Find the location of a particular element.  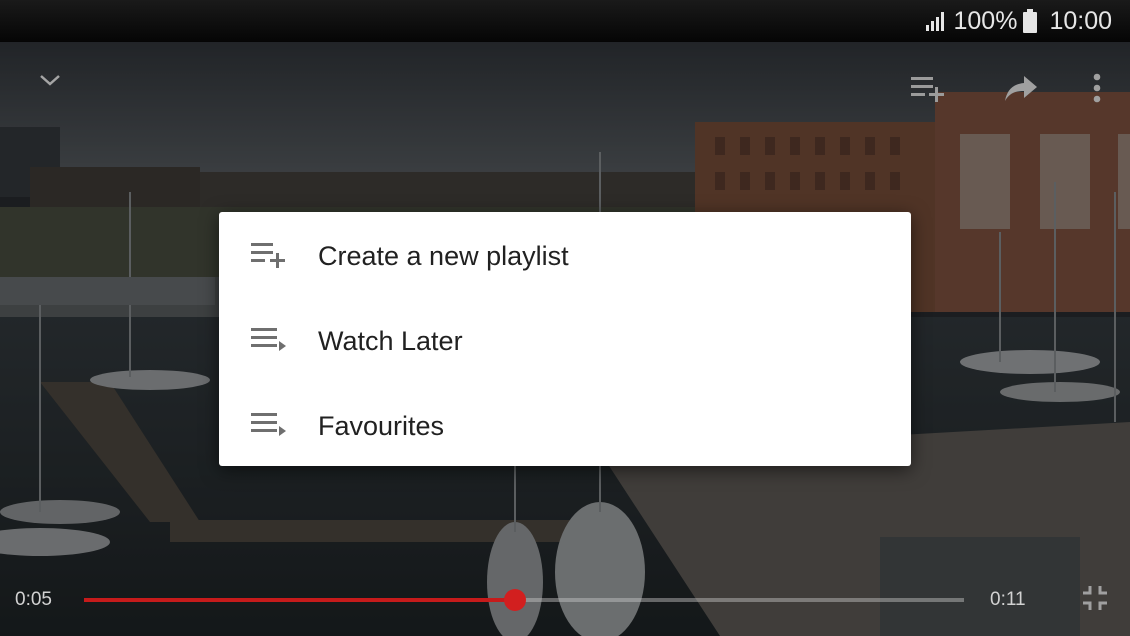

exit-fullscreen-button is located at coordinates (1095, 600).